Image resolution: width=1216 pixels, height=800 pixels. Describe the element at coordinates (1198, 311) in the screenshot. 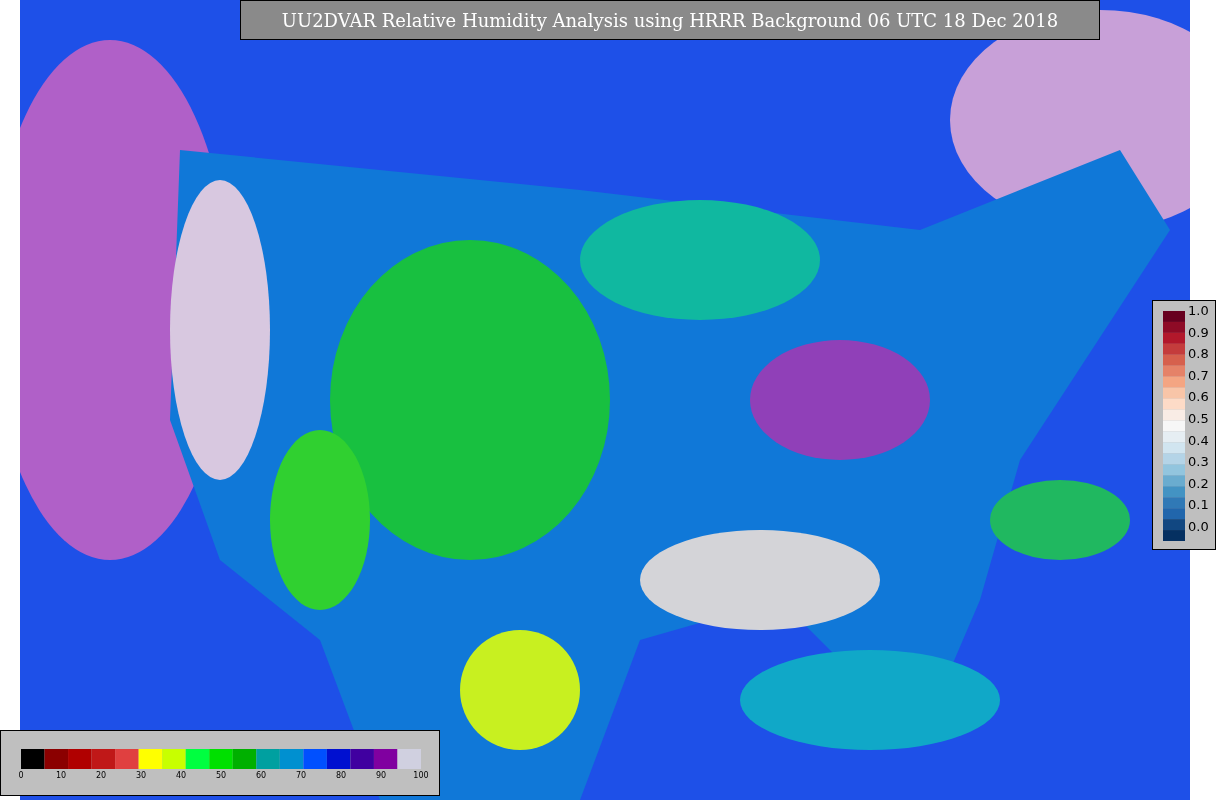

I see `legend-tick-label: 1.0` at that location.